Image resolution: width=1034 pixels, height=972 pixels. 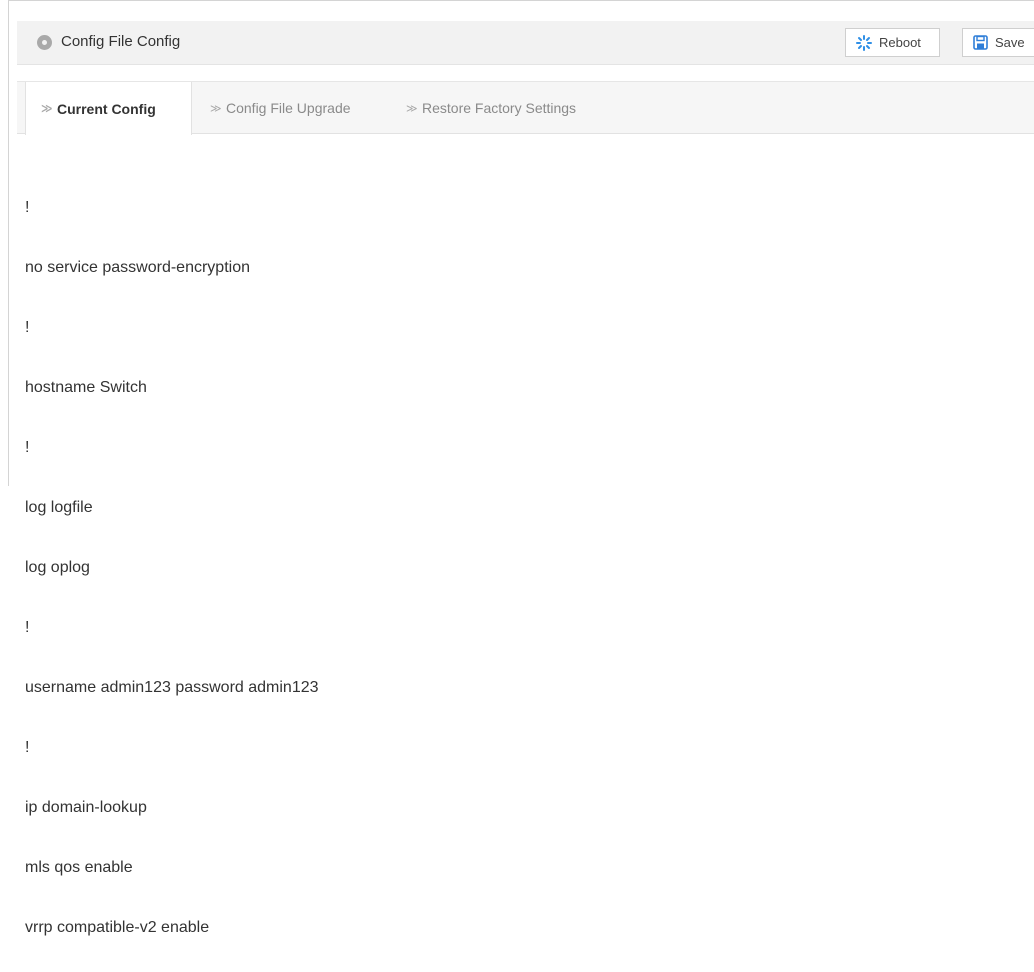 What do you see at coordinates (980, 42) in the screenshot?
I see `floppy-disk-icon` at bounding box center [980, 42].